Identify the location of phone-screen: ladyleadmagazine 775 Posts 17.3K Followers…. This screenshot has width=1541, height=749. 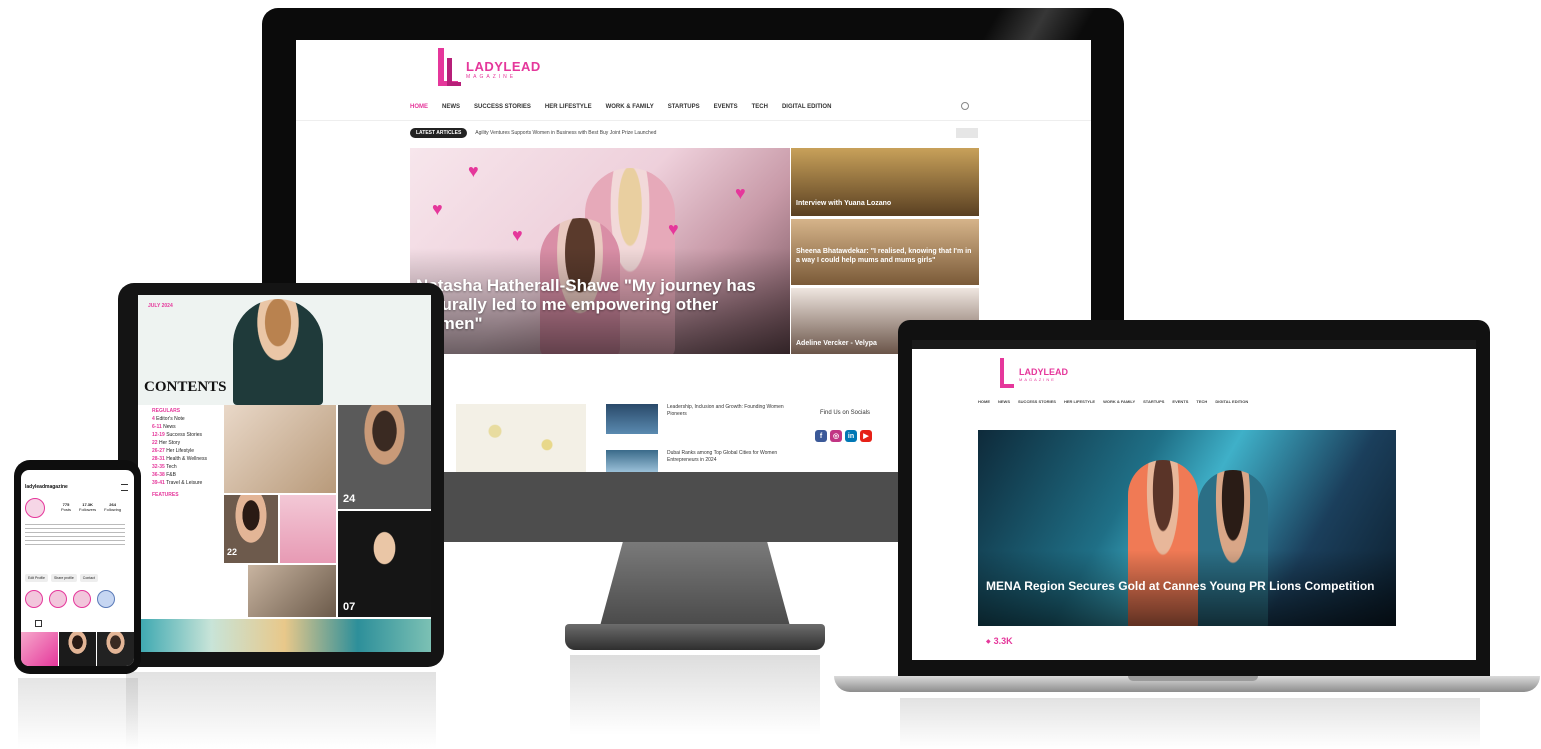
(77, 568).